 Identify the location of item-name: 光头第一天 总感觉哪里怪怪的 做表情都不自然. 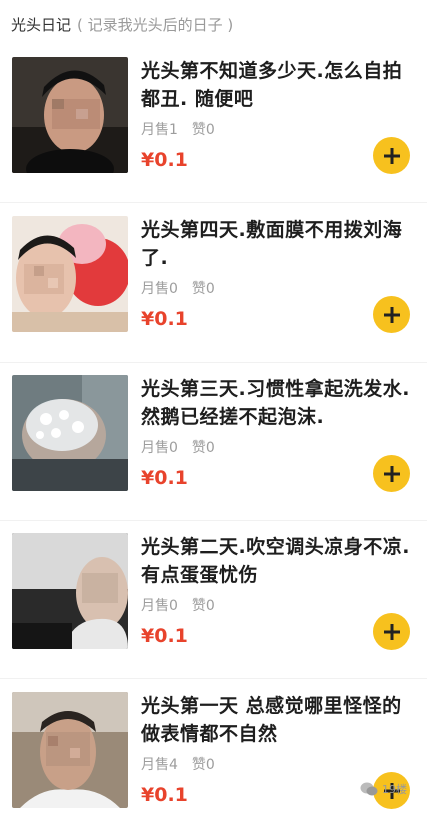
(271, 720).